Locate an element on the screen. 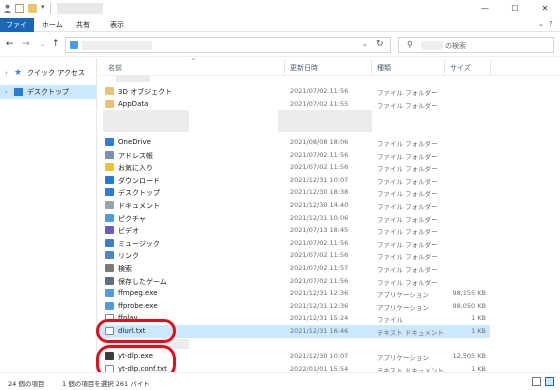 Image resolution: width=560 pixels, height=390 pixels. file-row-appdata: AppData 2021/07/02 11:55 ファイル フォルダー is located at coordinates (294, 104).